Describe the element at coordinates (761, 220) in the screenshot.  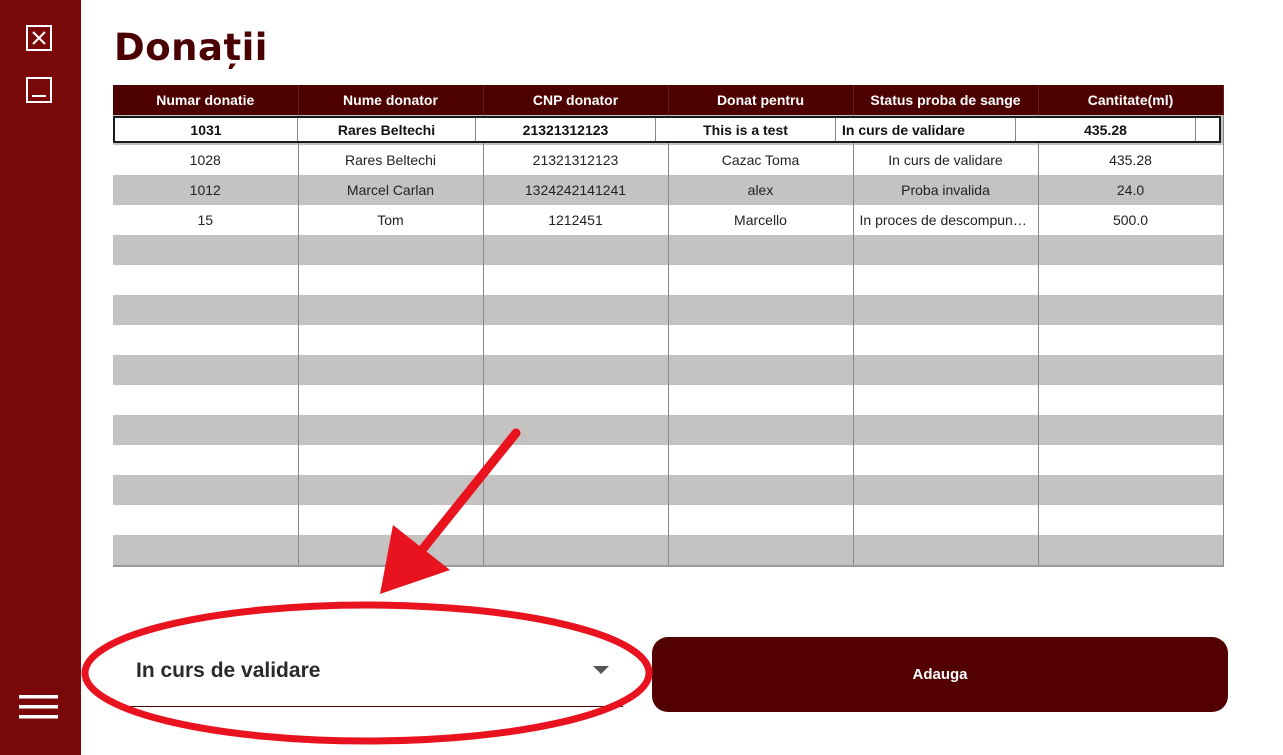
I see `table-cell-donat-pentru: Marcello` at that location.